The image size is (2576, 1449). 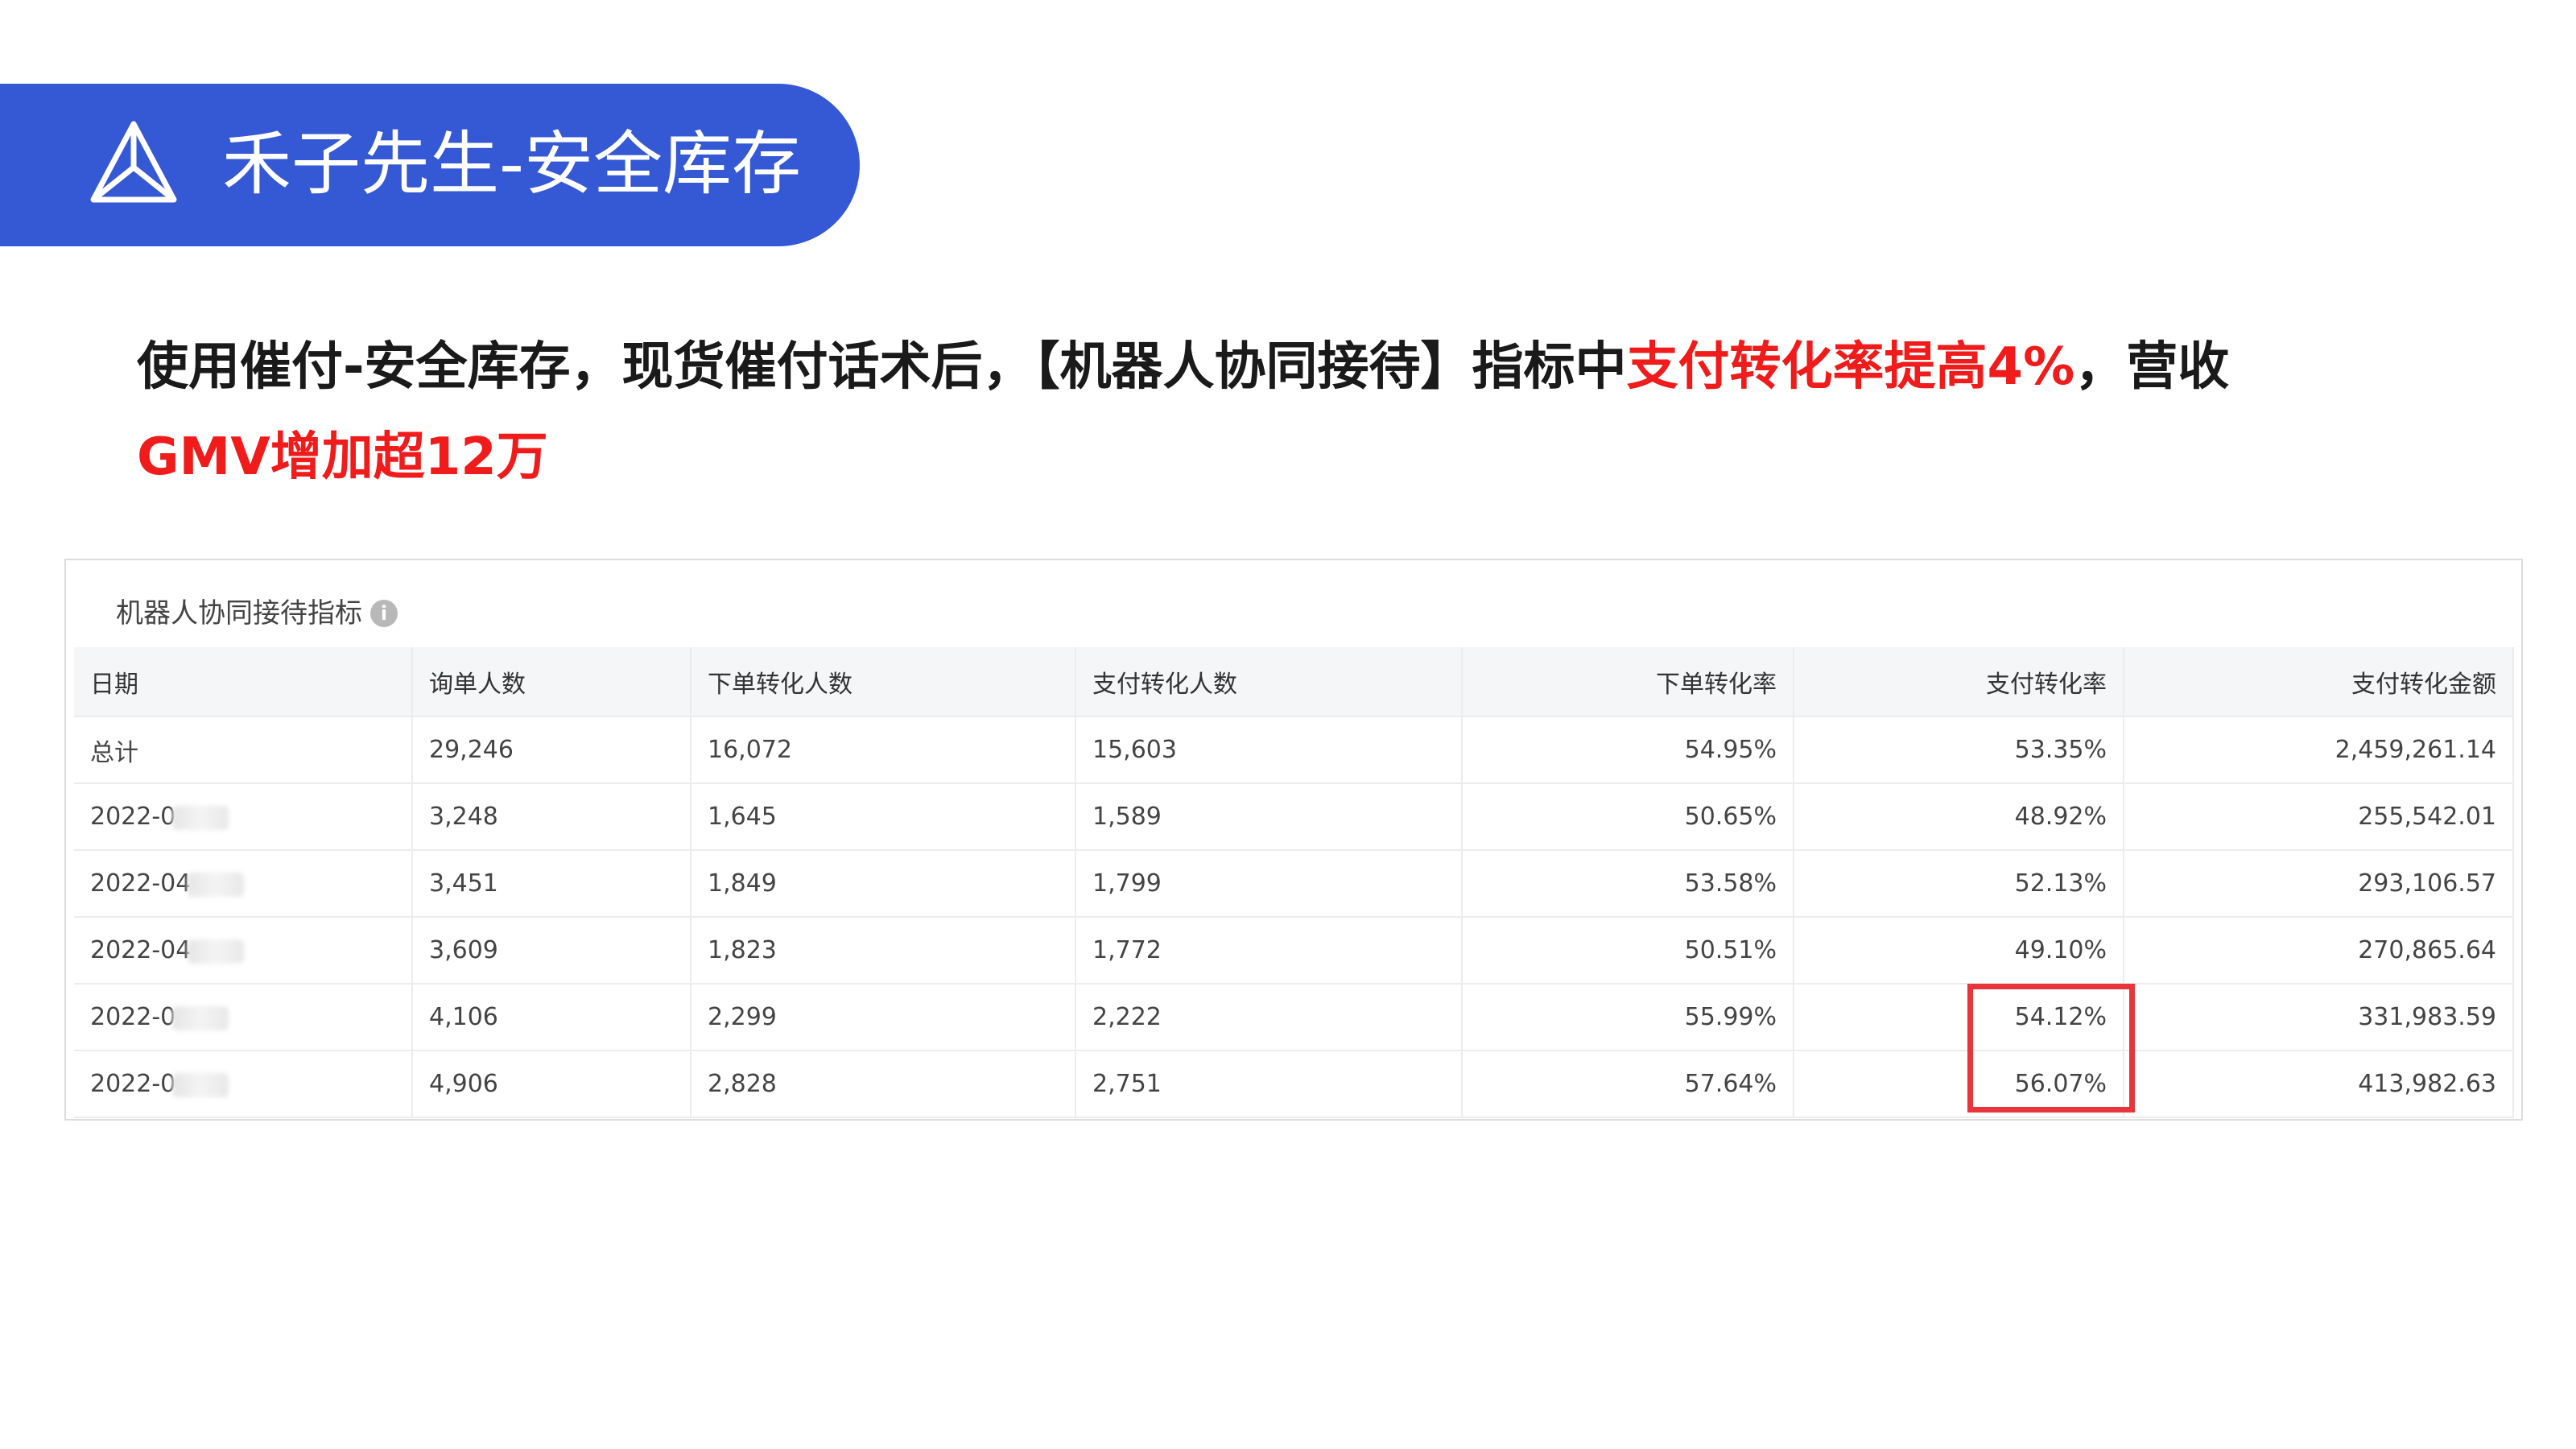 I want to click on cell-order-conversions: 16,072, so click(x=884, y=750).